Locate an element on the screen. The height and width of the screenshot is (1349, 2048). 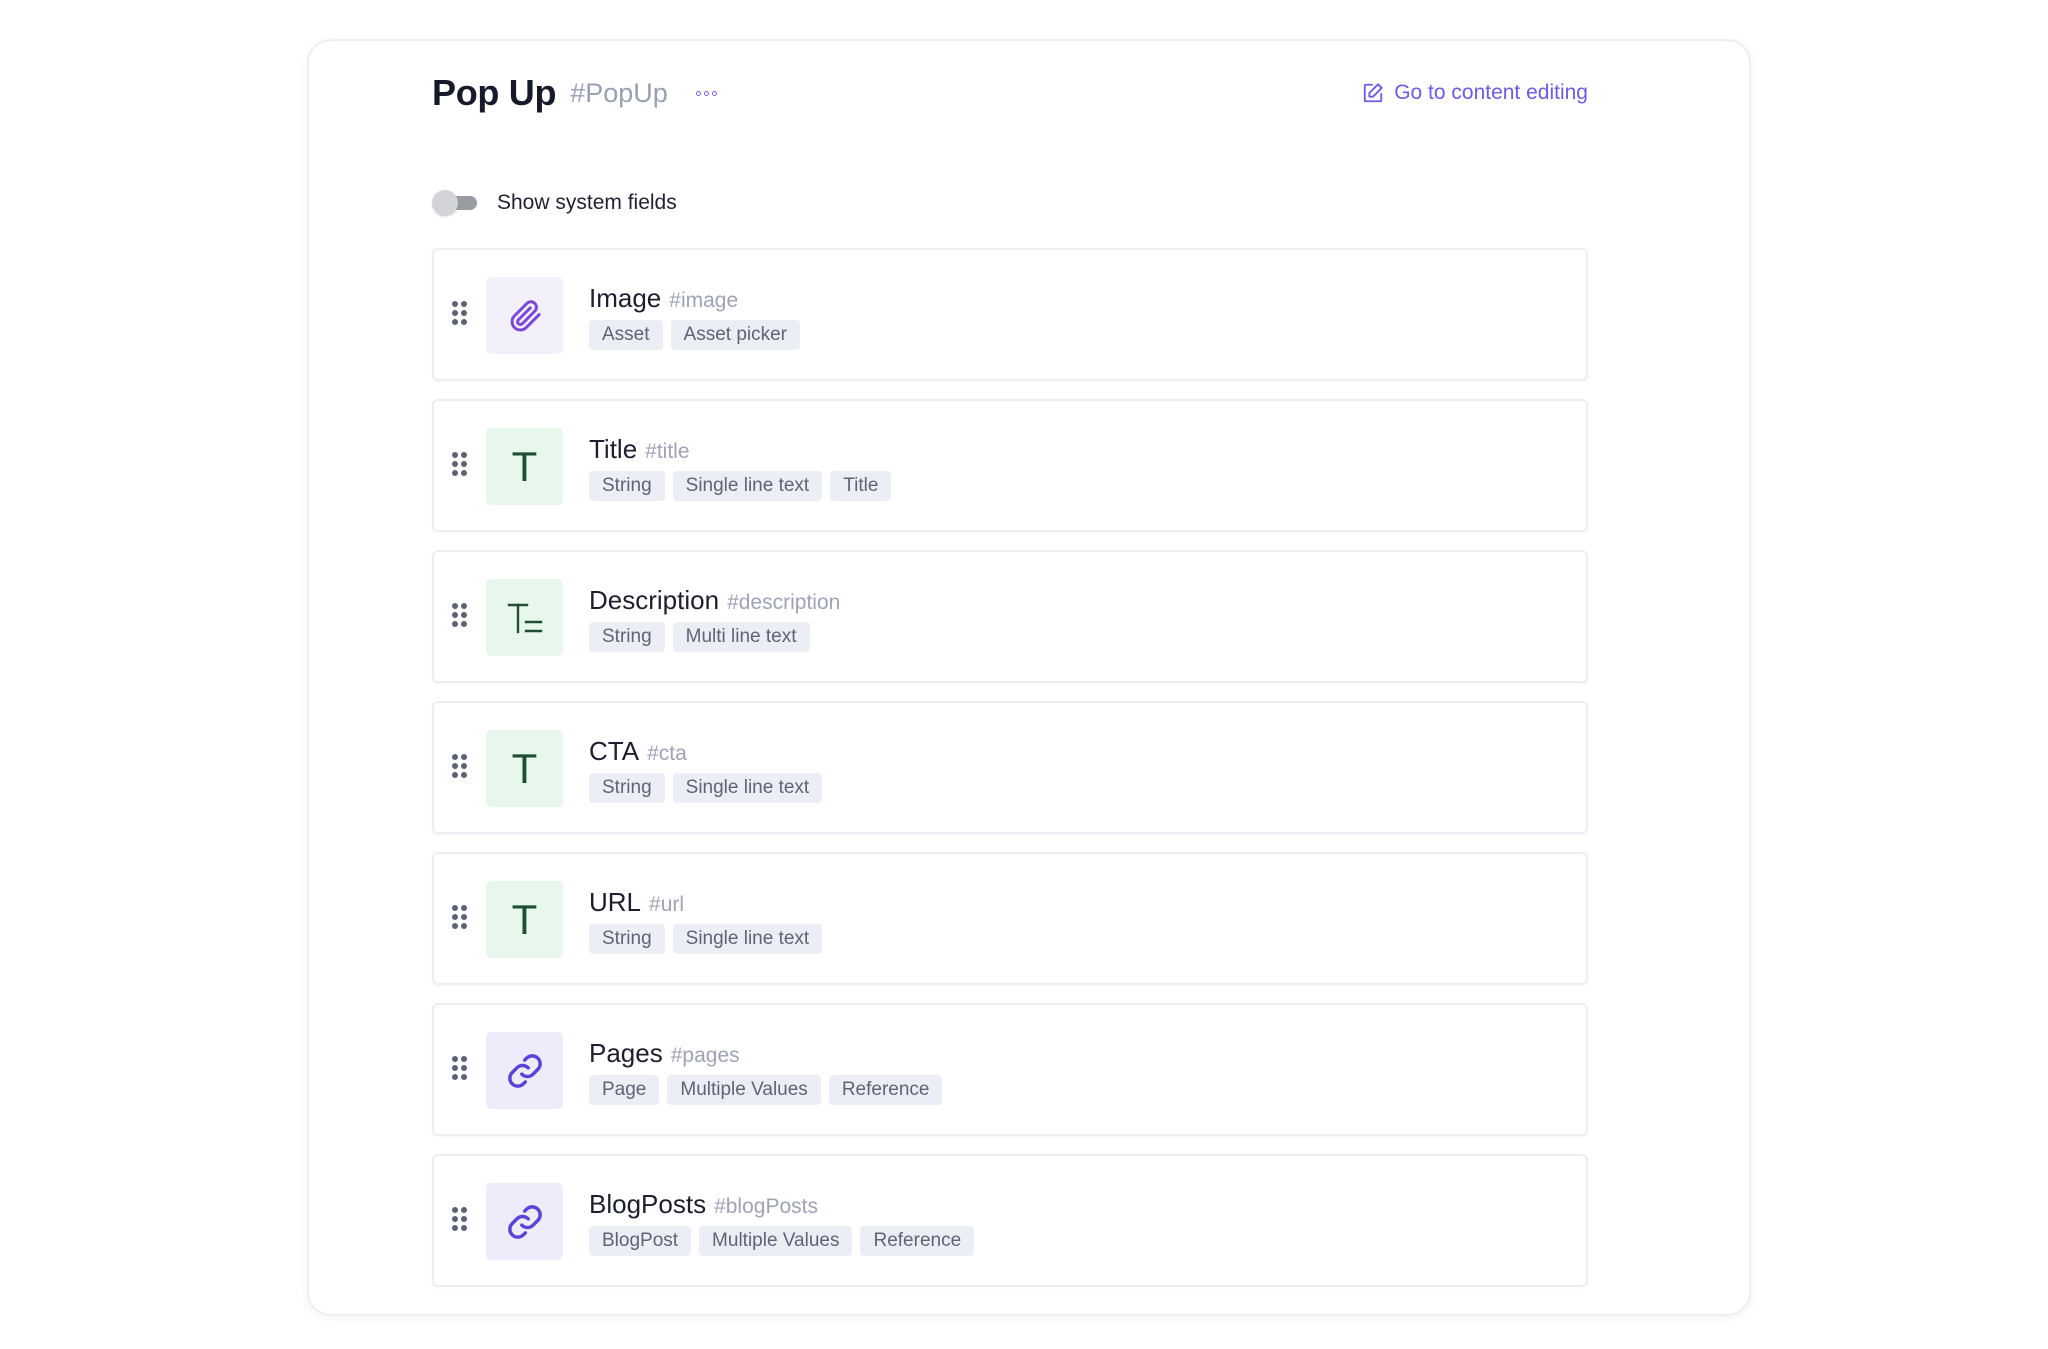
field-api-id: #blogPosts is located at coordinates (766, 1206).